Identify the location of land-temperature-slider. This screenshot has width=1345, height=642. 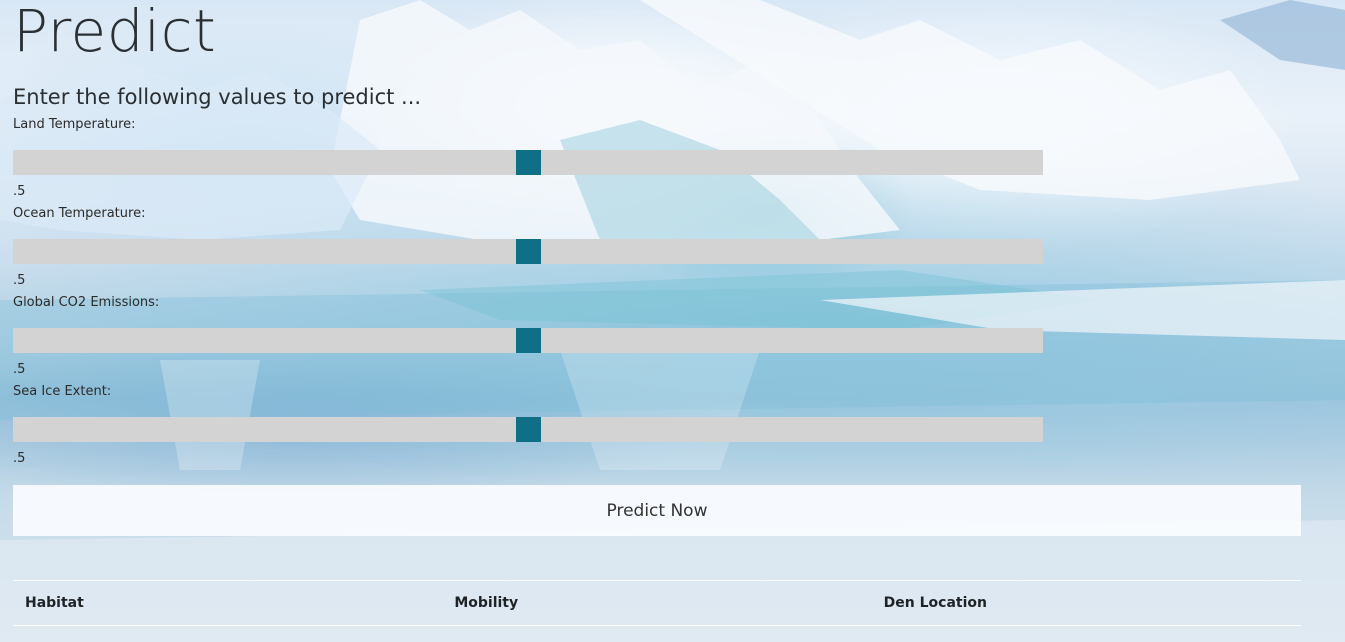
(528, 162).